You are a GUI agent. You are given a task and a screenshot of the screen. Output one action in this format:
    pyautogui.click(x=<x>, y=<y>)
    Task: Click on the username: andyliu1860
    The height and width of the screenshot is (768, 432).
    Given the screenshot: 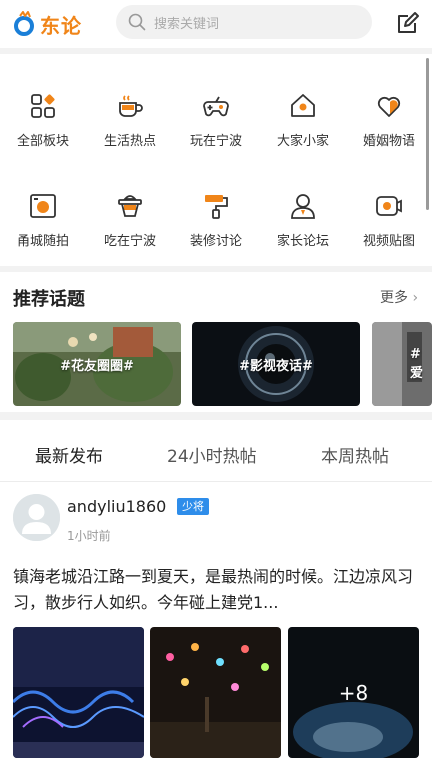 What is the action you would take?
    pyautogui.click(x=116, y=506)
    